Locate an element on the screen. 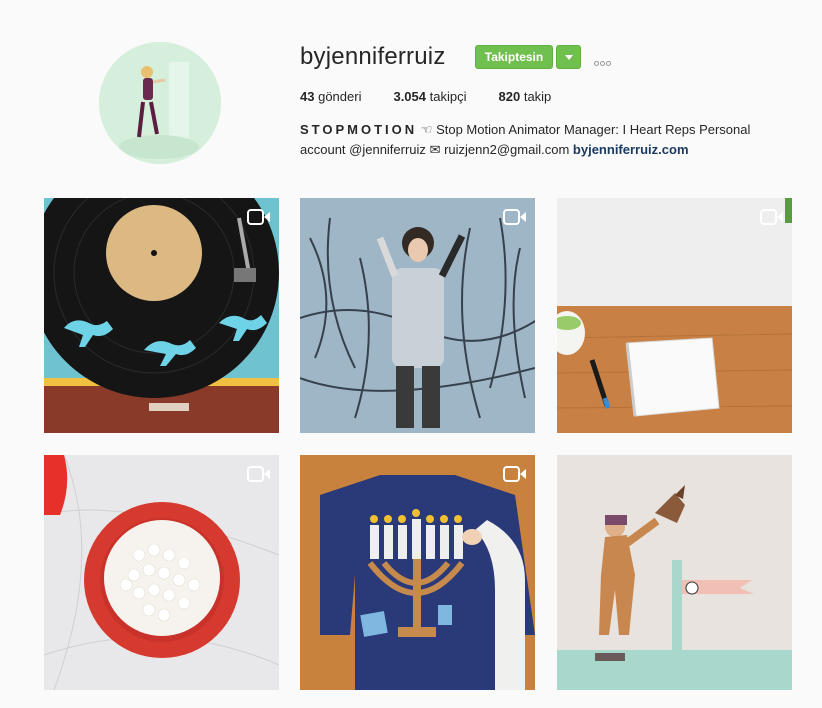 The height and width of the screenshot is (708, 822). posts-stat: 43 gönderi is located at coordinates (330, 96).